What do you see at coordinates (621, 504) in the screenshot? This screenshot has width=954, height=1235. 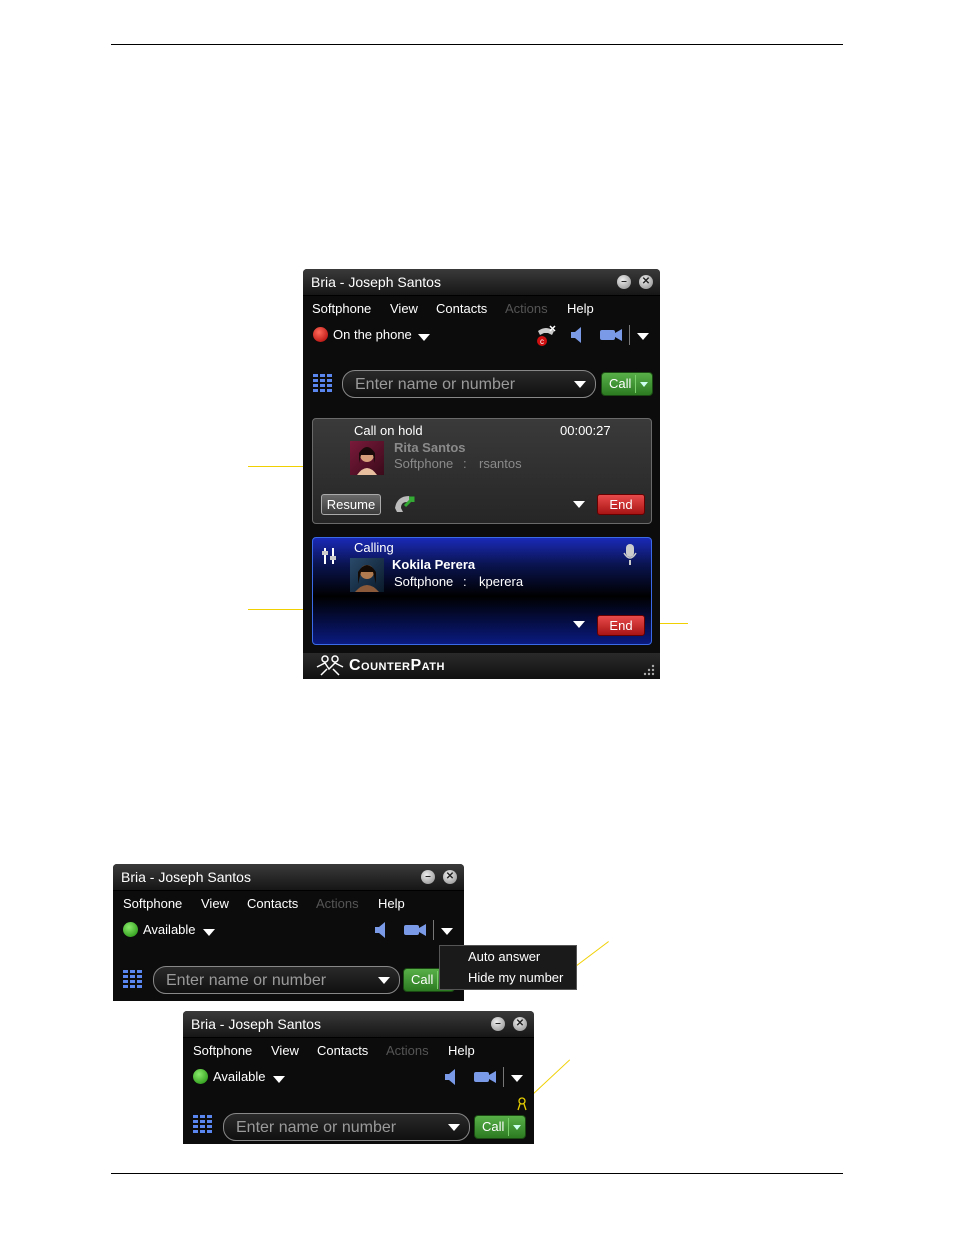 I see `end-call-button-hold: End` at bounding box center [621, 504].